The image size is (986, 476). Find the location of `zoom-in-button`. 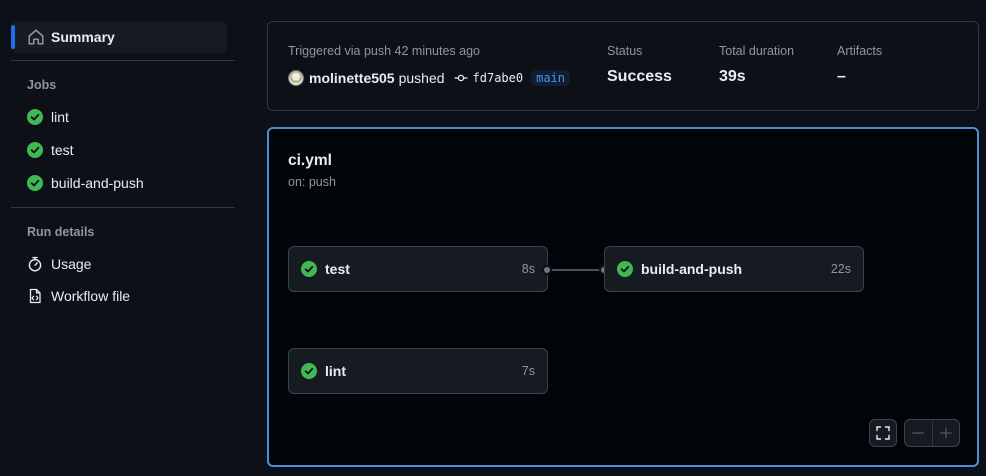

zoom-in-button is located at coordinates (946, 433).